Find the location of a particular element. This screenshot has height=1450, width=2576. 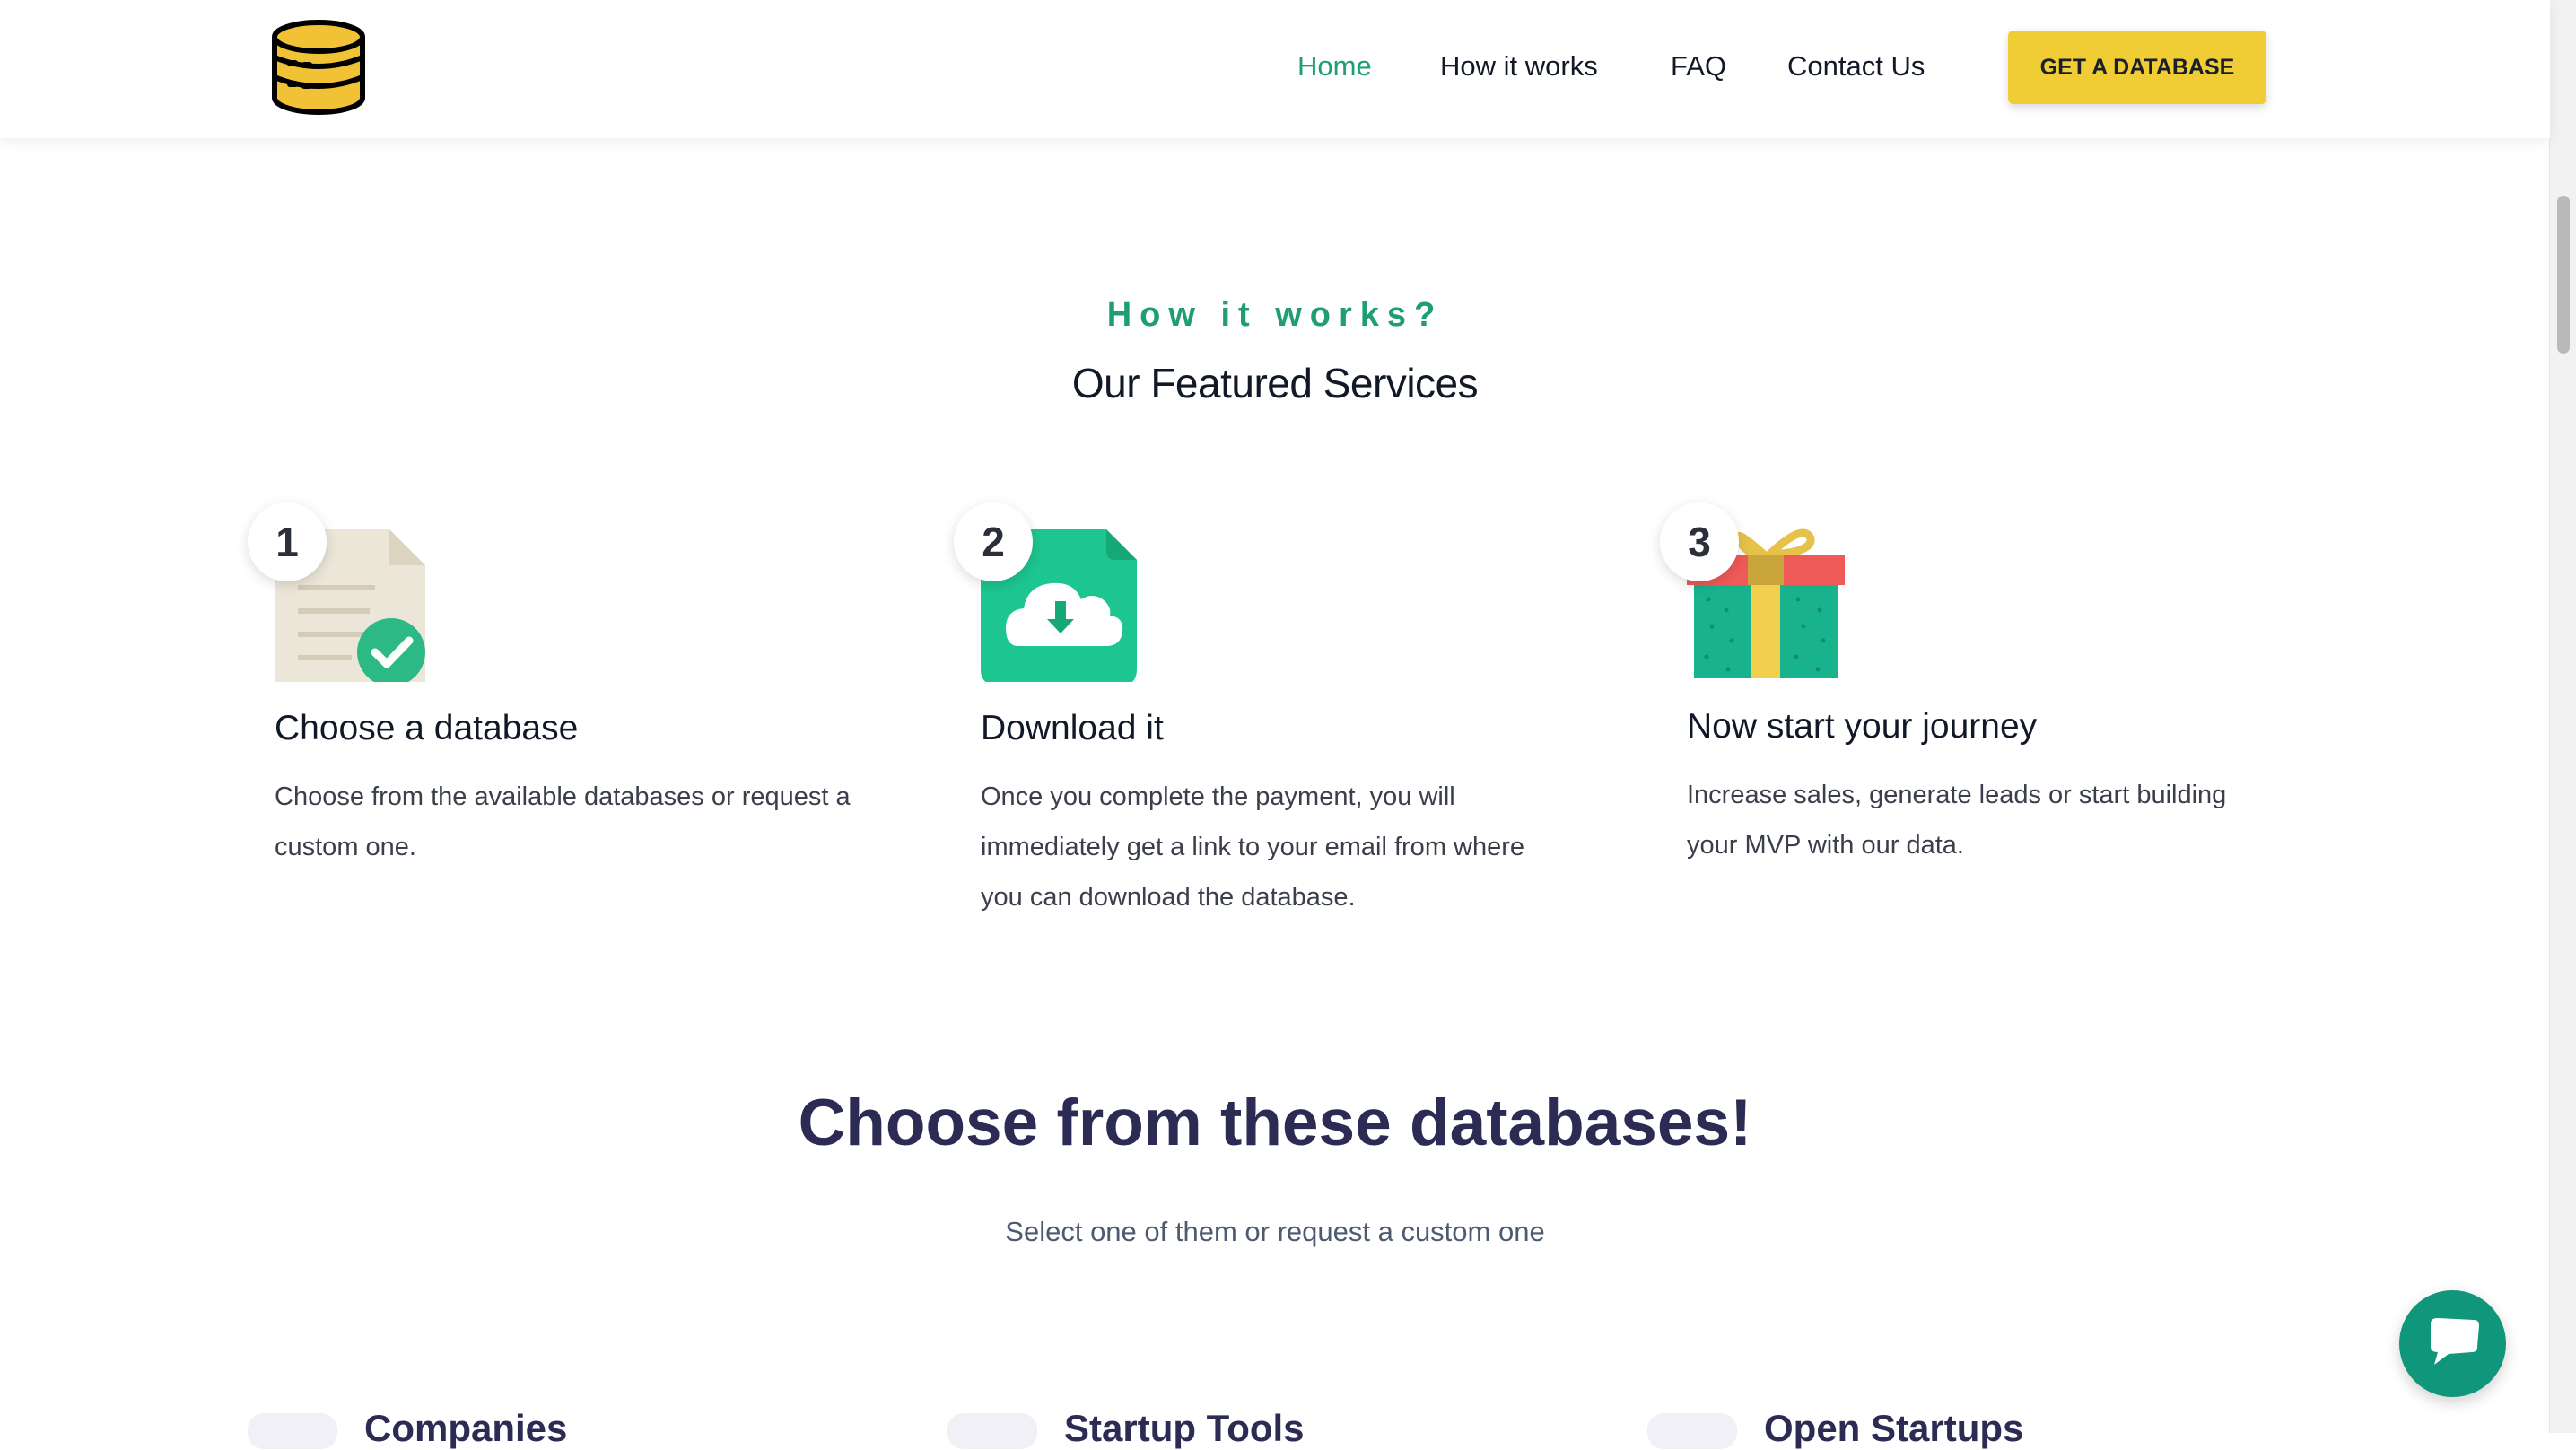

chat-bubble-icon is located at coordinates (2453, 1343).